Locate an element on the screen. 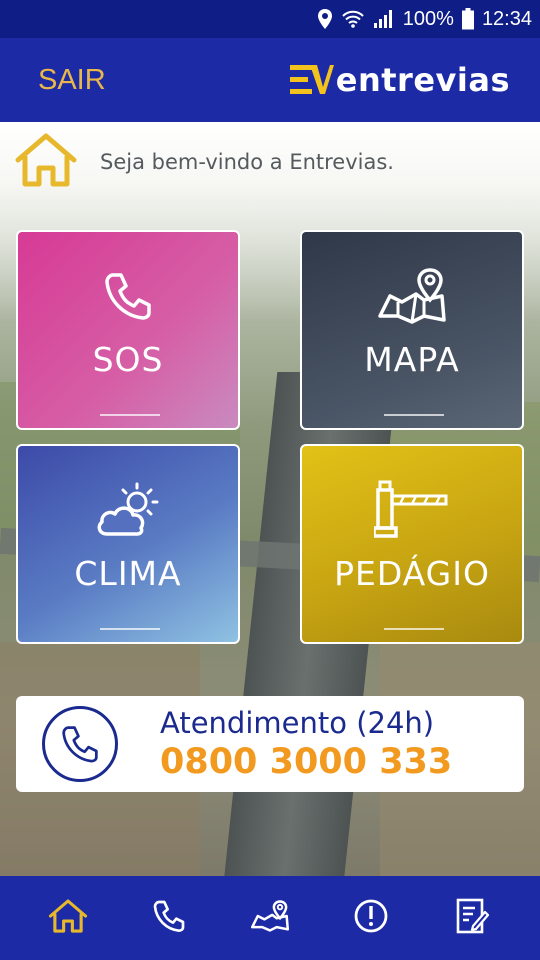 This screenshot has width=540, height=960. support-texts: Atendimento (24h) 0800 3000 333 is located at coordinates (306, 744).